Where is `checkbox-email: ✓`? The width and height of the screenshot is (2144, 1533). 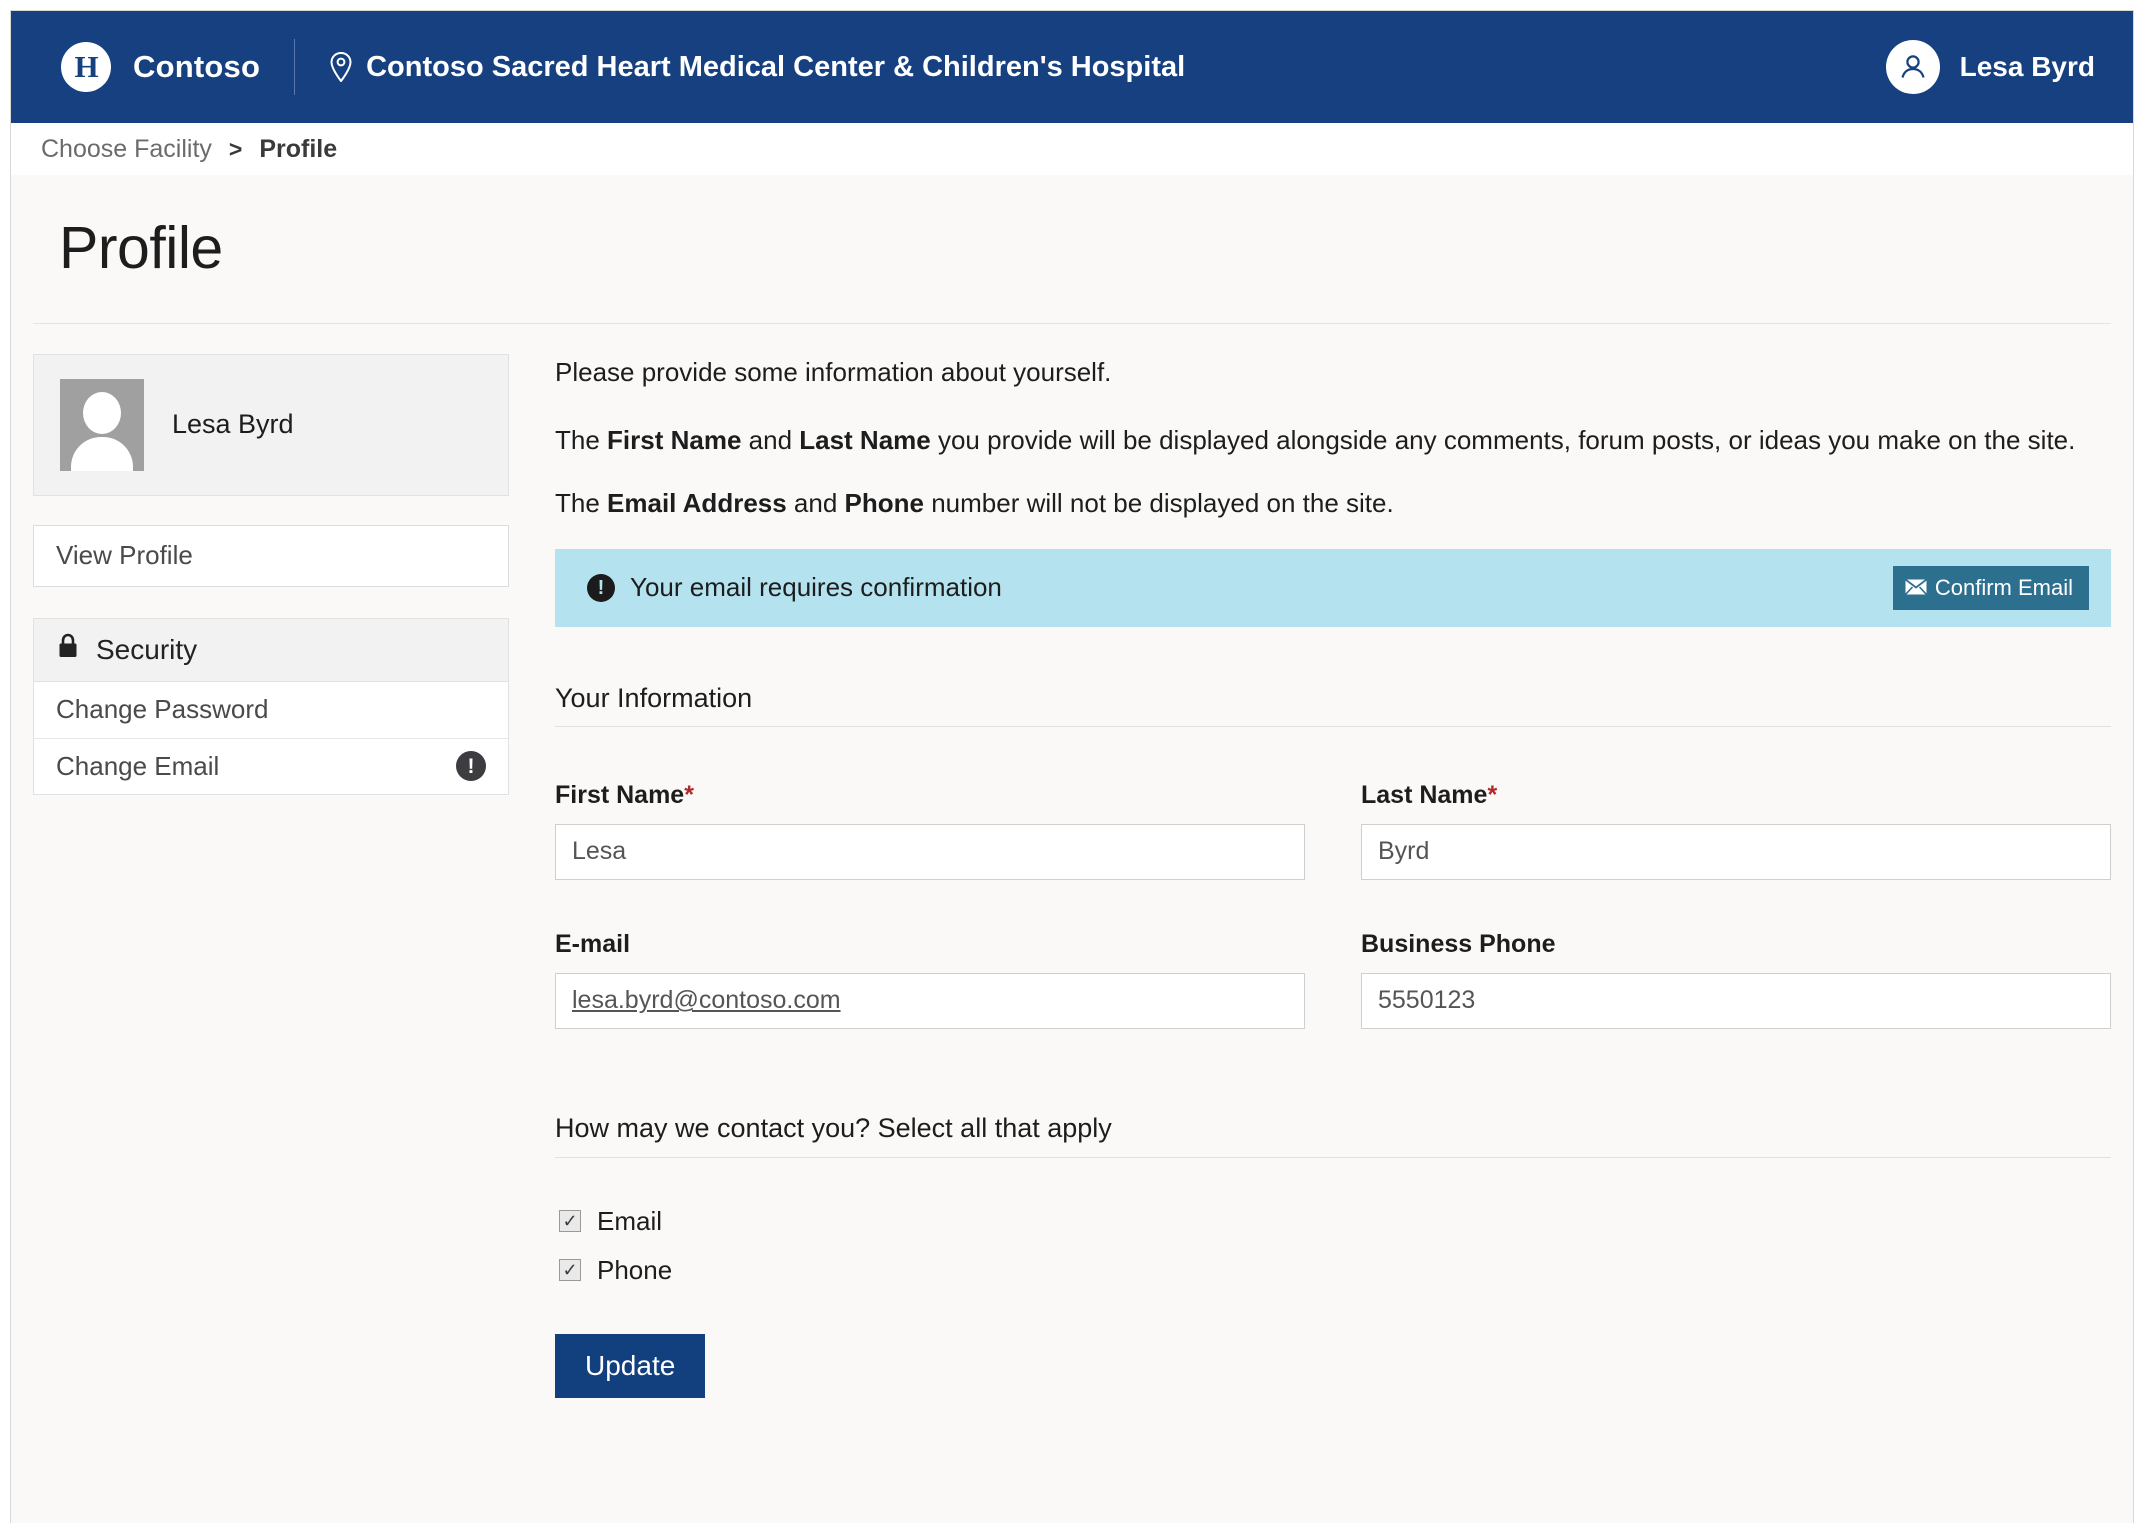 checkbox-email: ✓ is located at coordinates (570, 1221).